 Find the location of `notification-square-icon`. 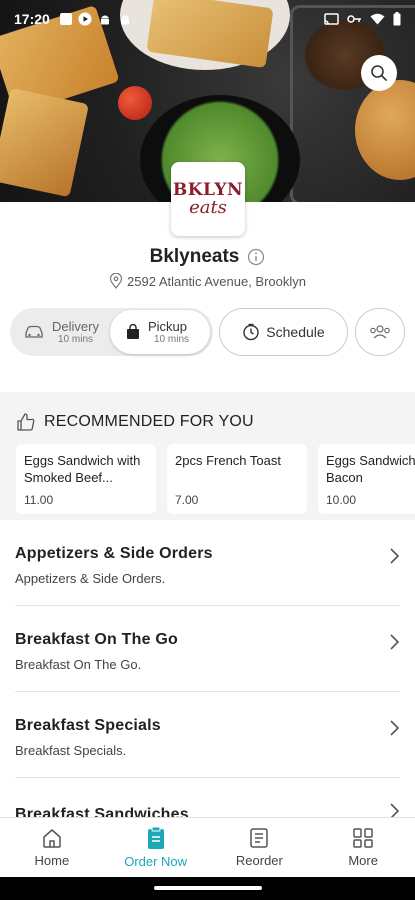

notification-square-icon is located at coordinates (65, 19).